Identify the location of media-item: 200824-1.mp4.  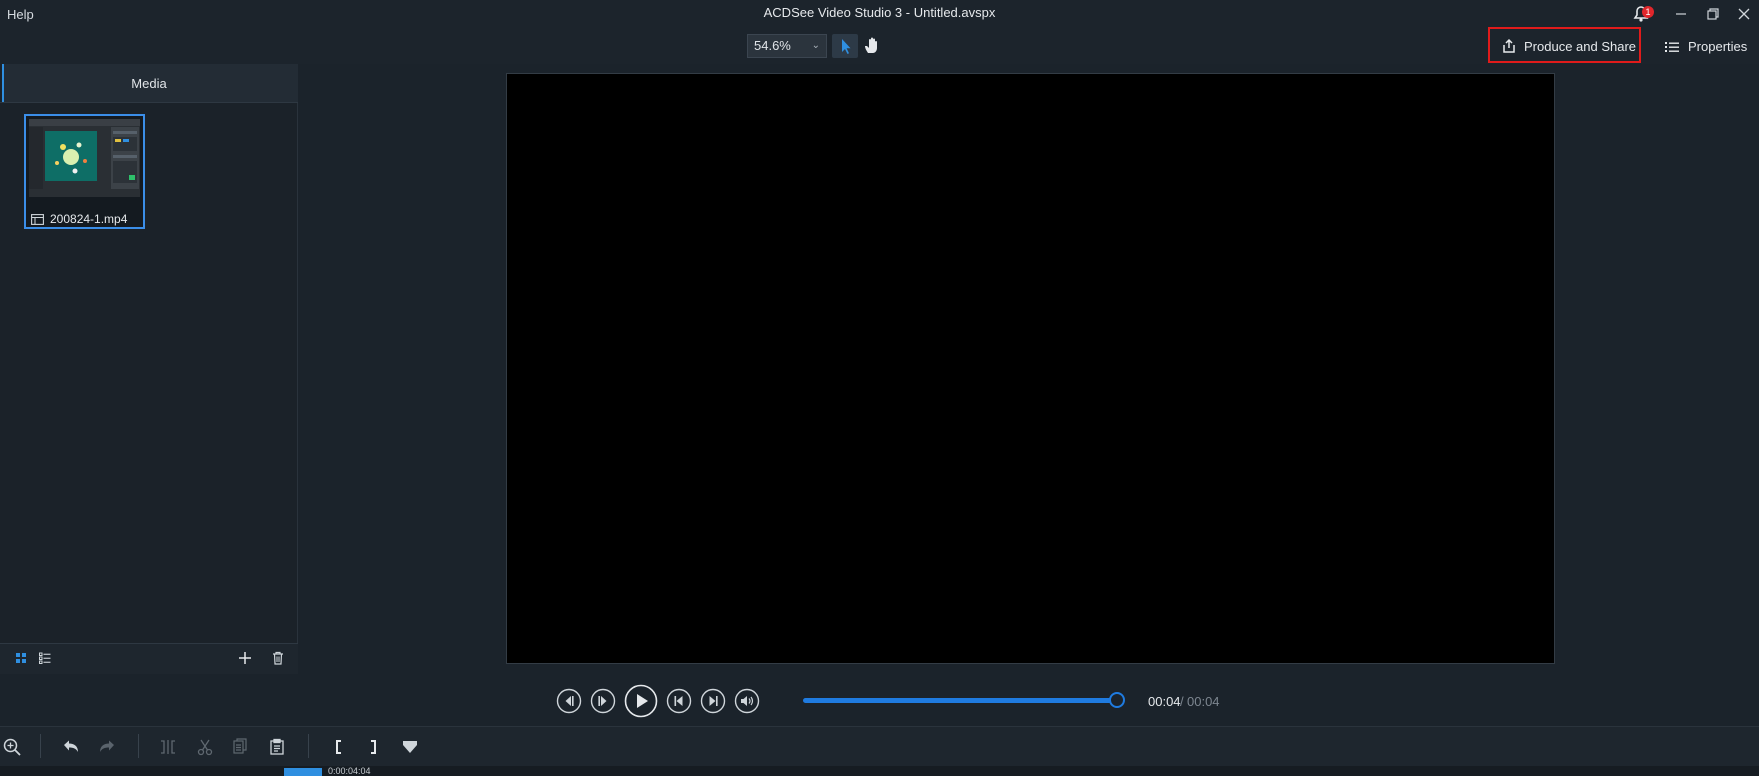
(84, 171).